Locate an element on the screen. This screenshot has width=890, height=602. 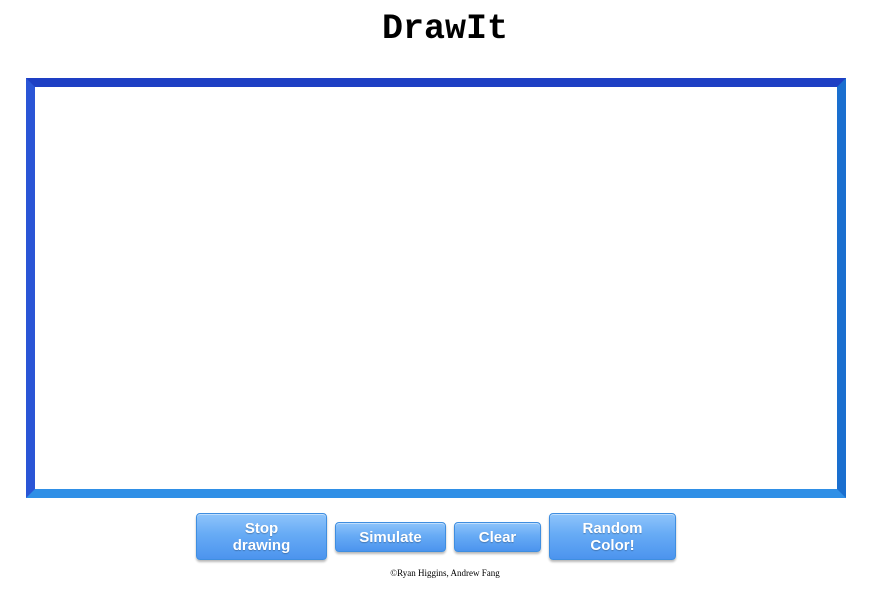
random-color-label: Random Color! is located at coordinates (612, 536).